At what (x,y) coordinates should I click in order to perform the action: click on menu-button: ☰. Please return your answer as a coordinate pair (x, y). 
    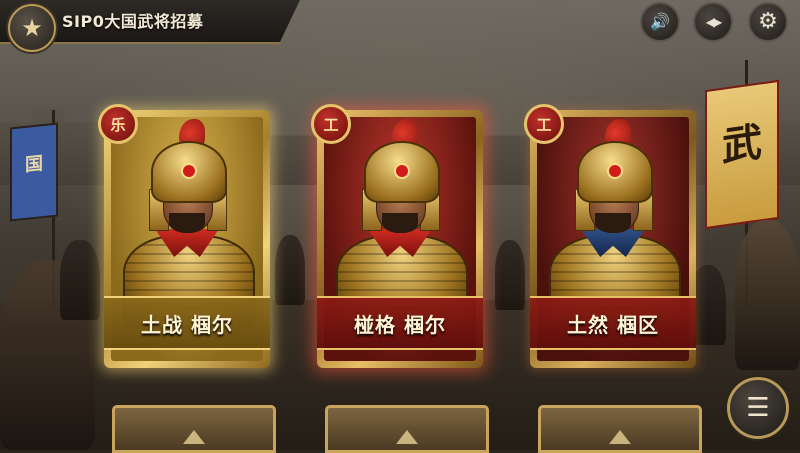
    Looking at the image, I should click on (758, 408).